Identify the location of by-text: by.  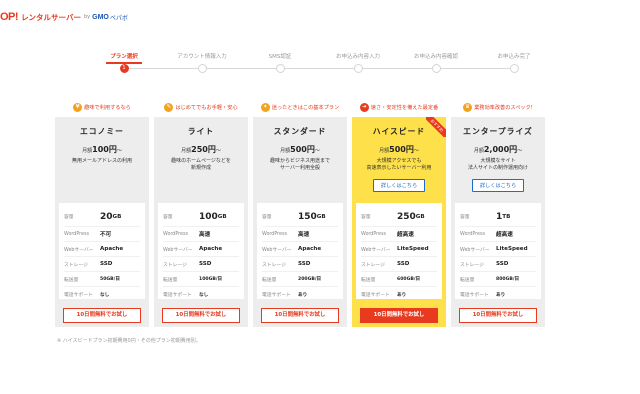
(87, 17).